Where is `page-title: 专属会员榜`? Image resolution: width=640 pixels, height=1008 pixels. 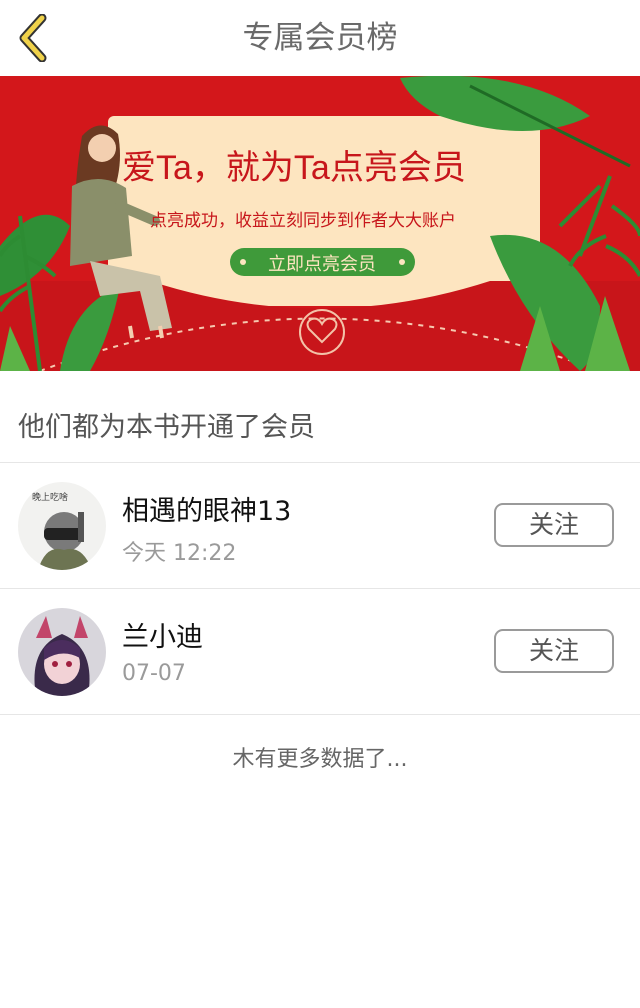
page-title: 专属会员榜 is located at coordinates (320, 38).